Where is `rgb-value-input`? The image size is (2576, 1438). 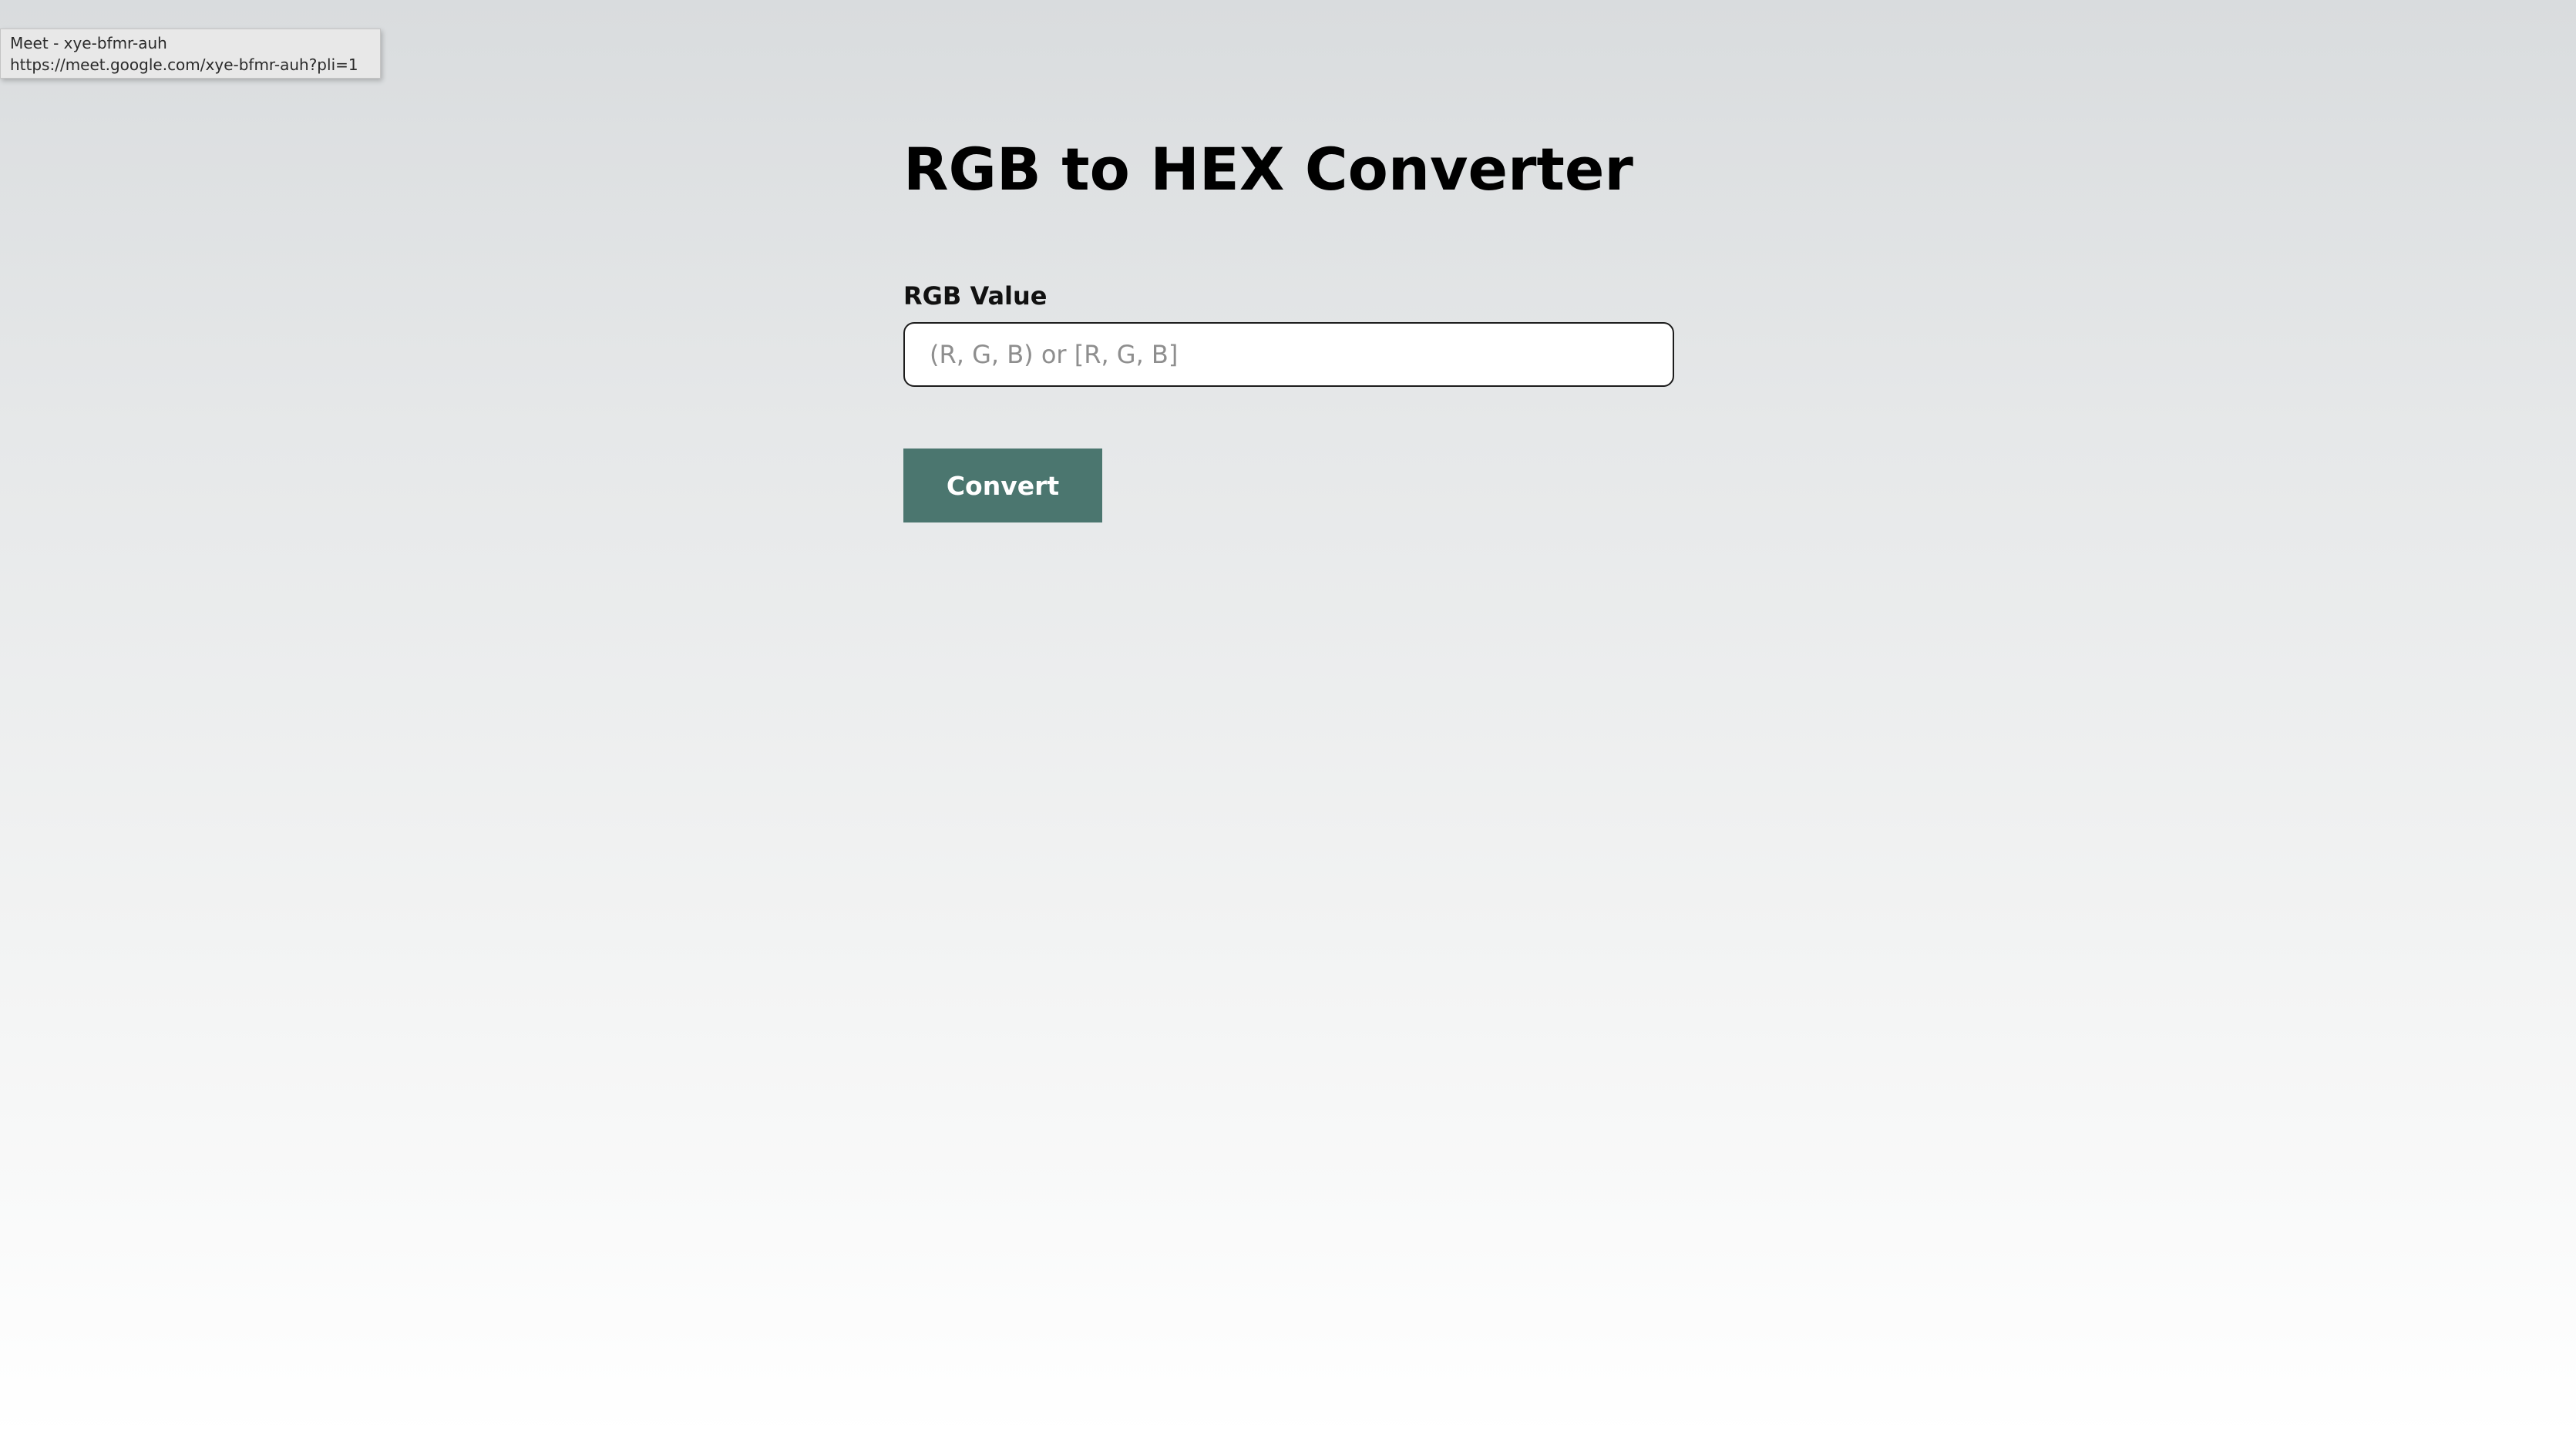 rgb-value-input is located at coordinates (1288, 354).